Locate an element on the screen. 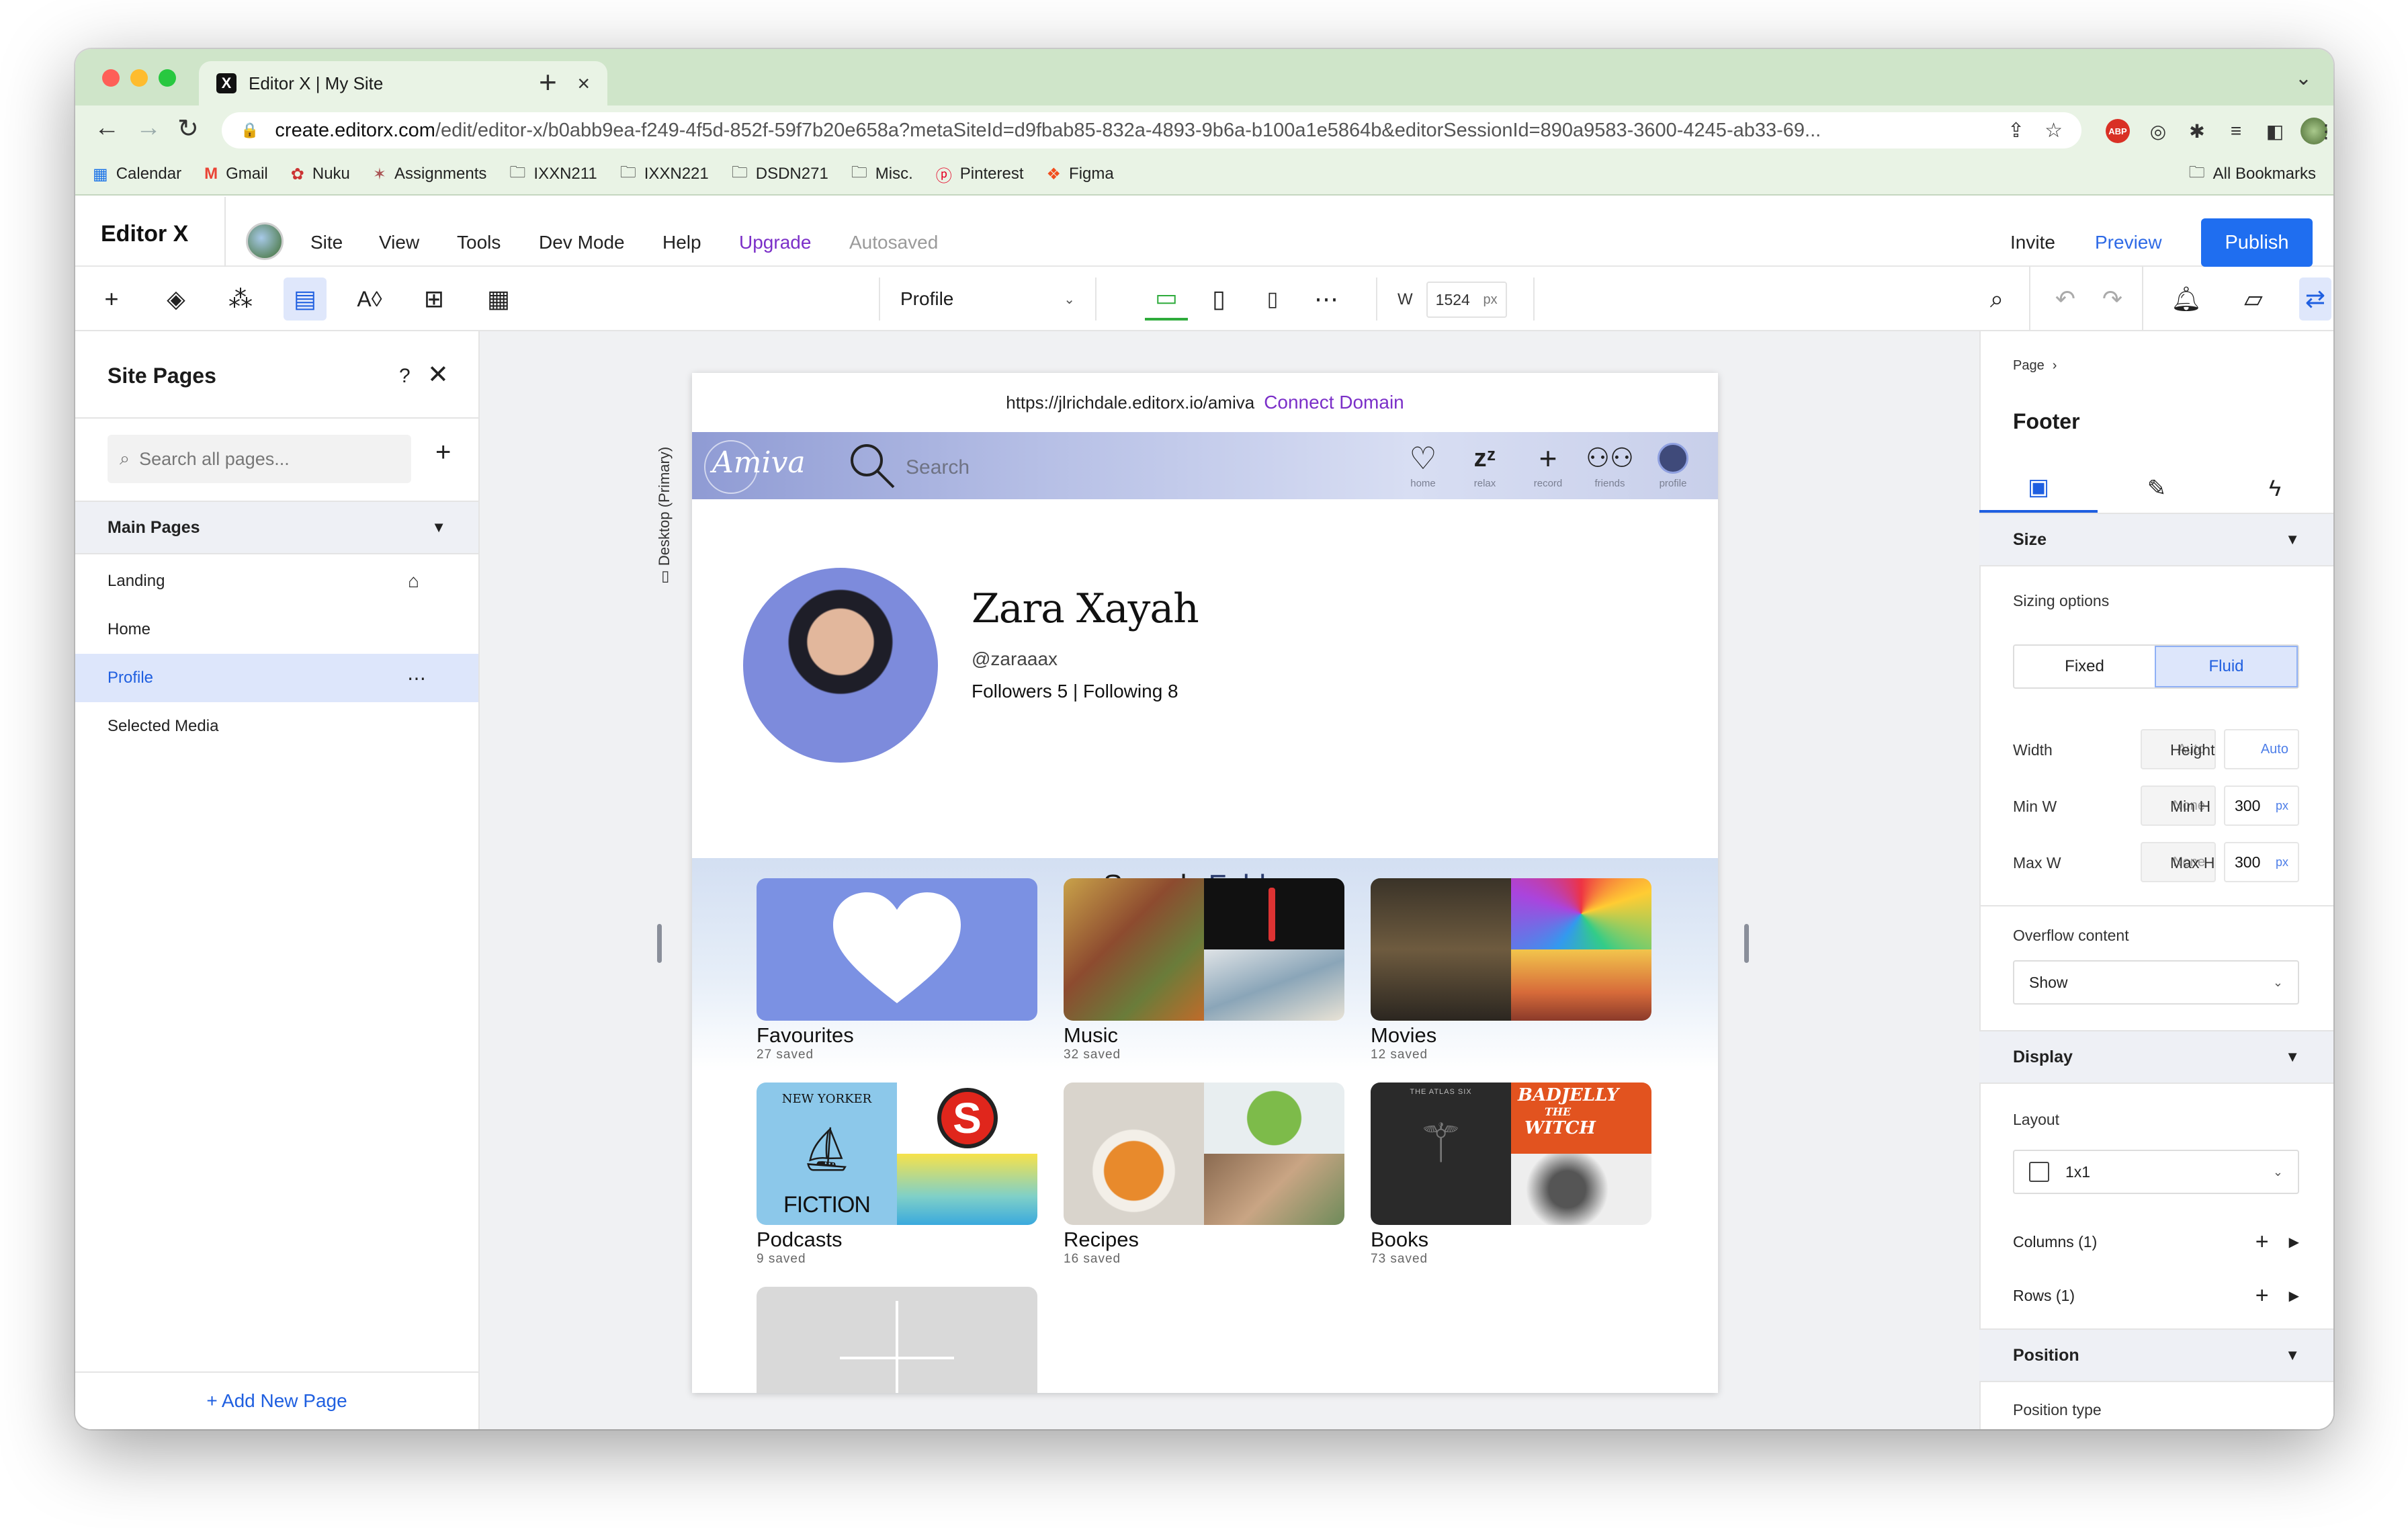  layout-dropdown: 1x1 ⌄ is located at coordinates (2156, 1172).